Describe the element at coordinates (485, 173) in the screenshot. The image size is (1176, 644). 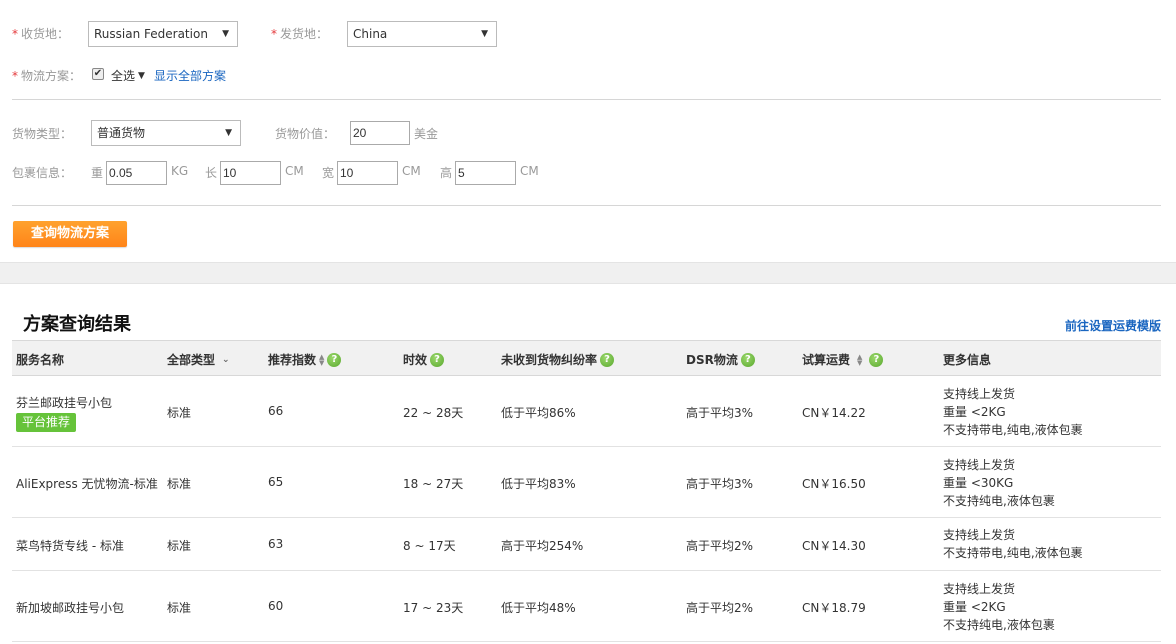
I see `height-input: 5` at that location.